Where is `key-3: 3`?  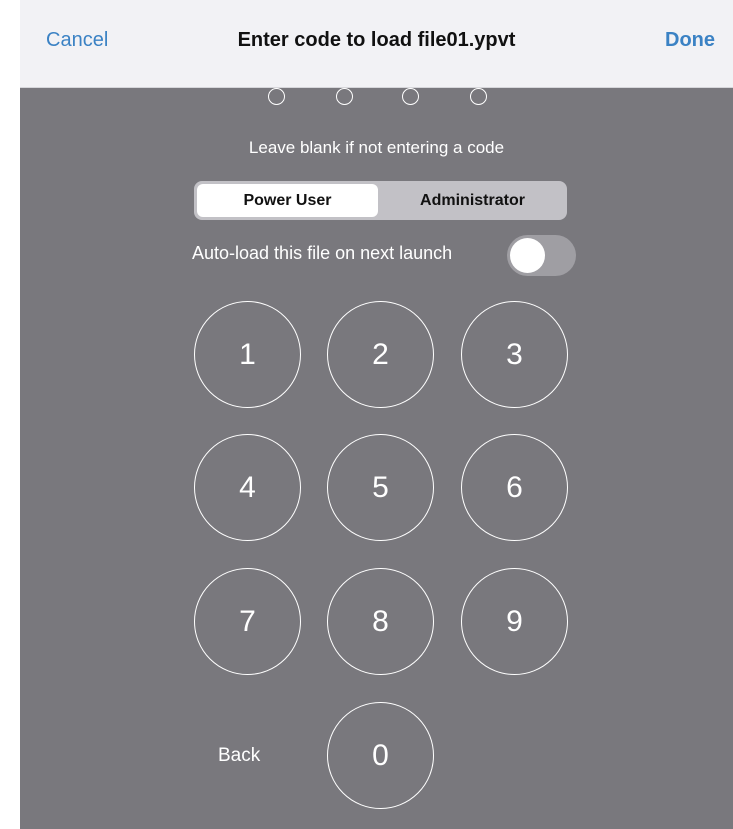 key-3: 3 is located at coordinates (514, 354).